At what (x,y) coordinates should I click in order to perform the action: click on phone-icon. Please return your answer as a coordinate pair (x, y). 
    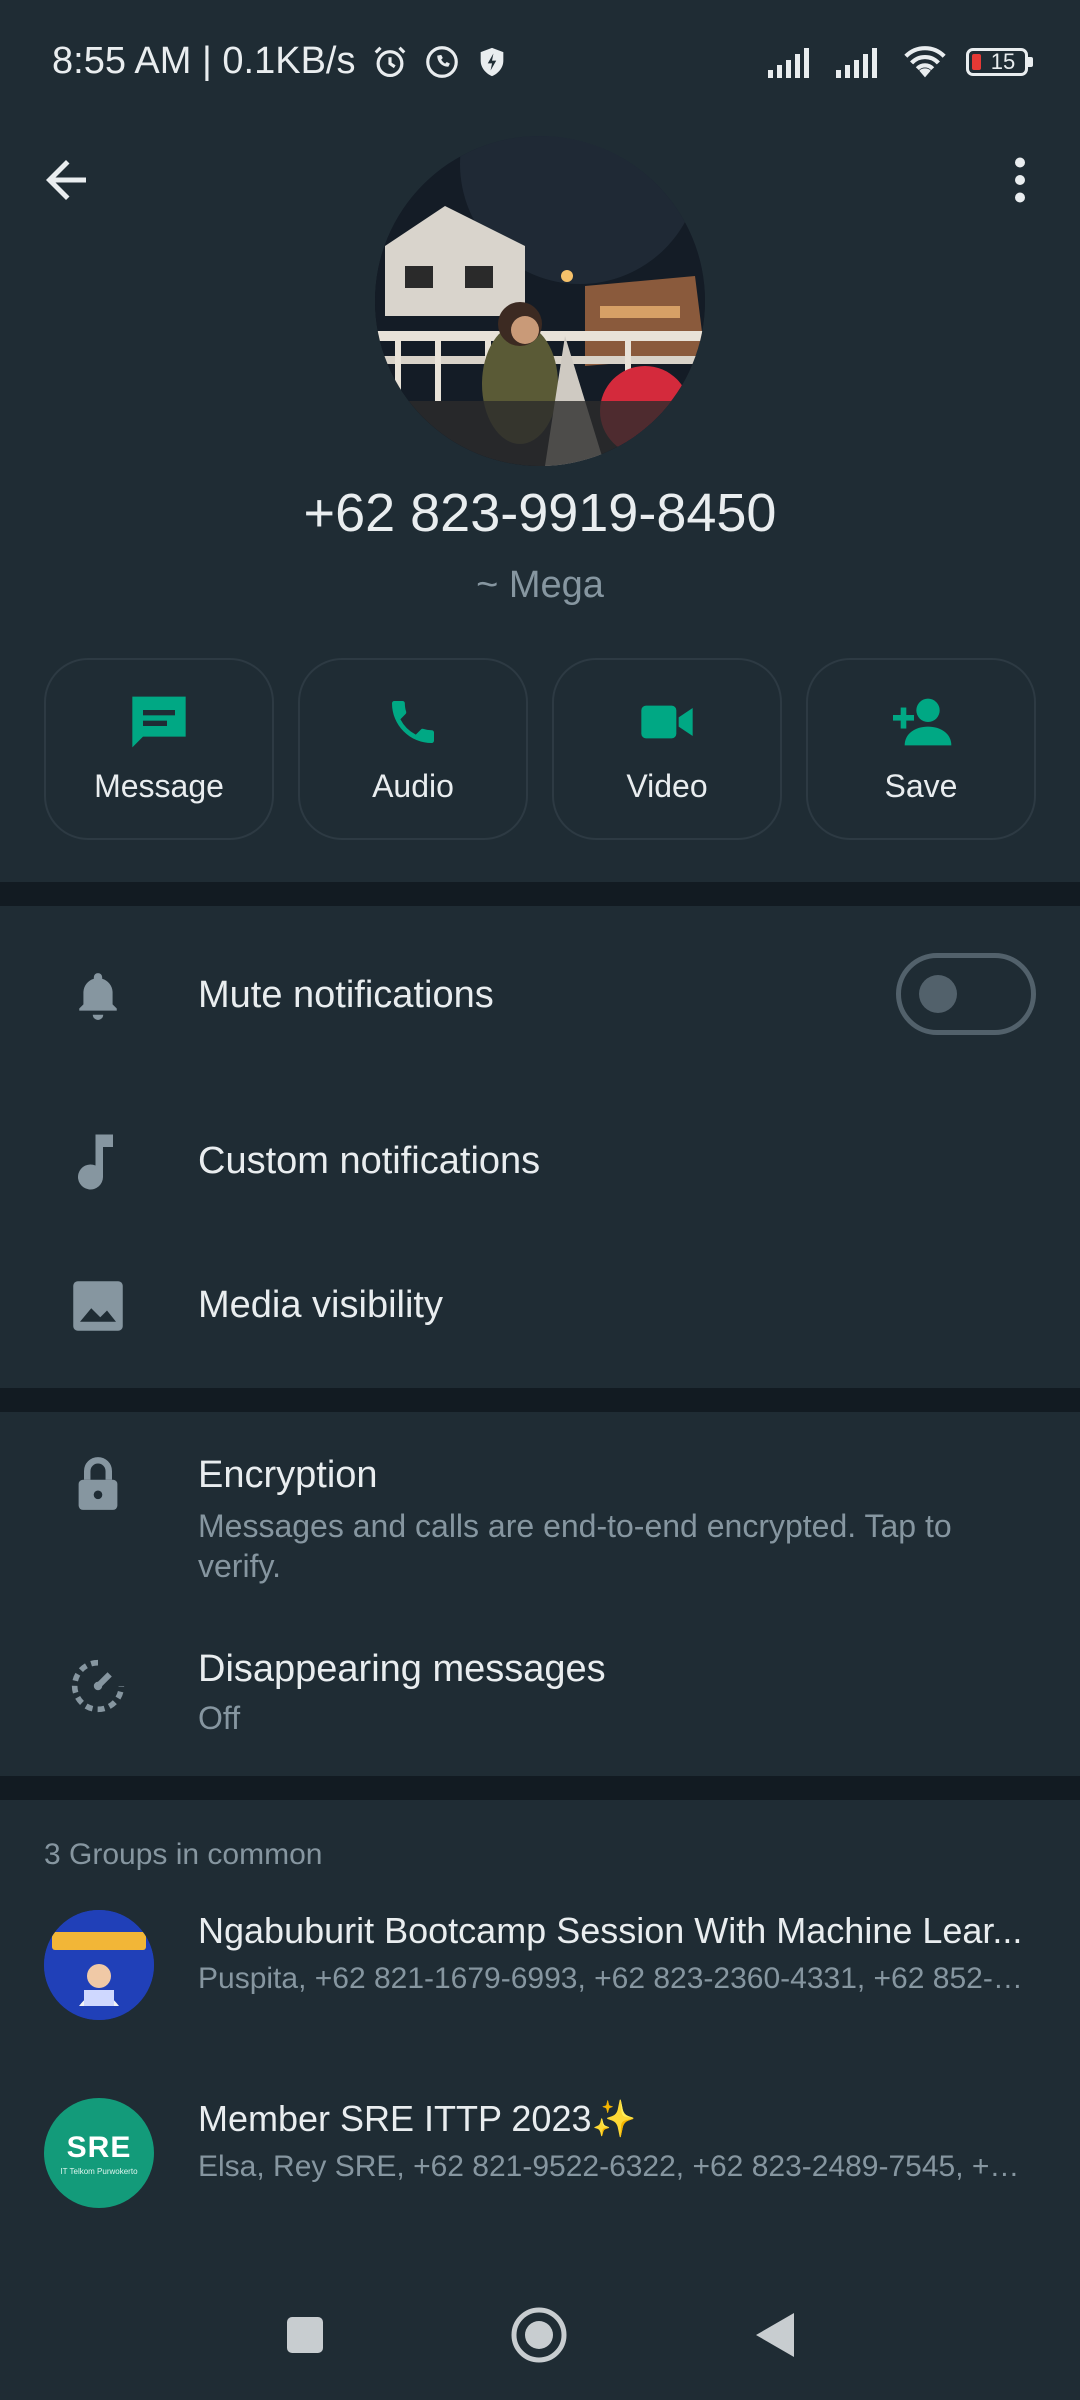
    Looking at the image, I should click on (413, 721).